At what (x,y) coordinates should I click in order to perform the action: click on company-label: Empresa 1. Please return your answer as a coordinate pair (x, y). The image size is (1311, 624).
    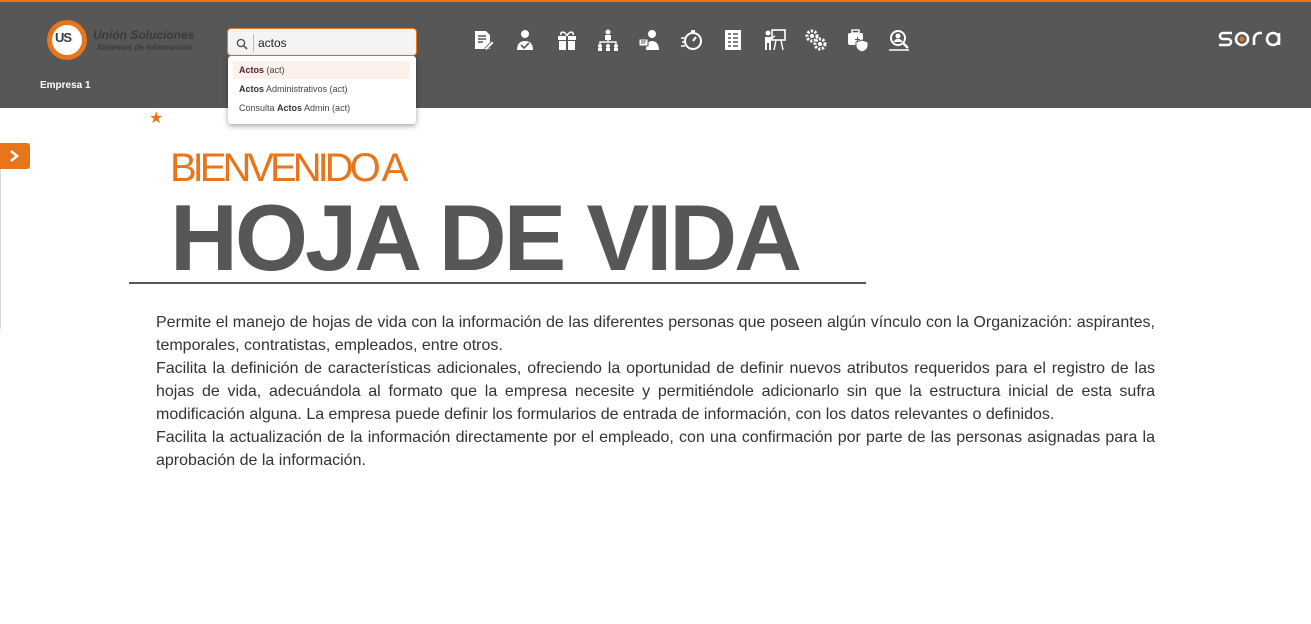
    Looking at the image, I should click on (65, 85).